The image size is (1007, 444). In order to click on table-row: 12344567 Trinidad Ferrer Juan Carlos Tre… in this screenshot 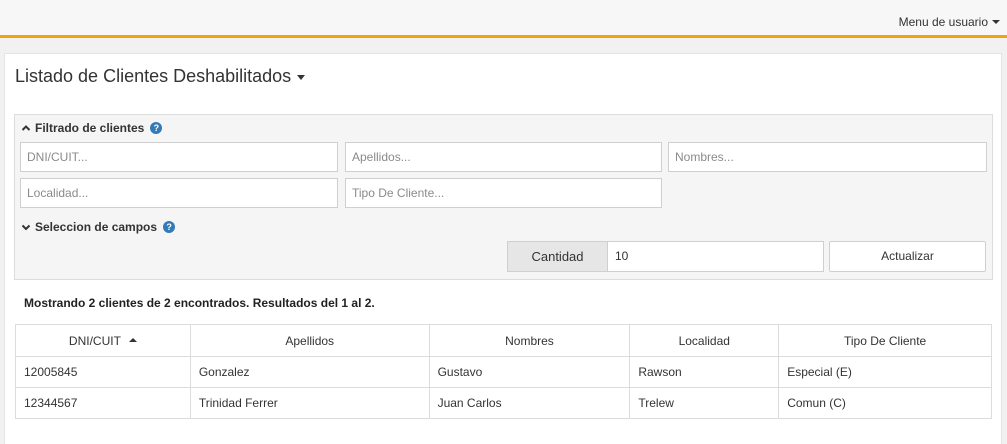, I will do `click(503, 403)`.